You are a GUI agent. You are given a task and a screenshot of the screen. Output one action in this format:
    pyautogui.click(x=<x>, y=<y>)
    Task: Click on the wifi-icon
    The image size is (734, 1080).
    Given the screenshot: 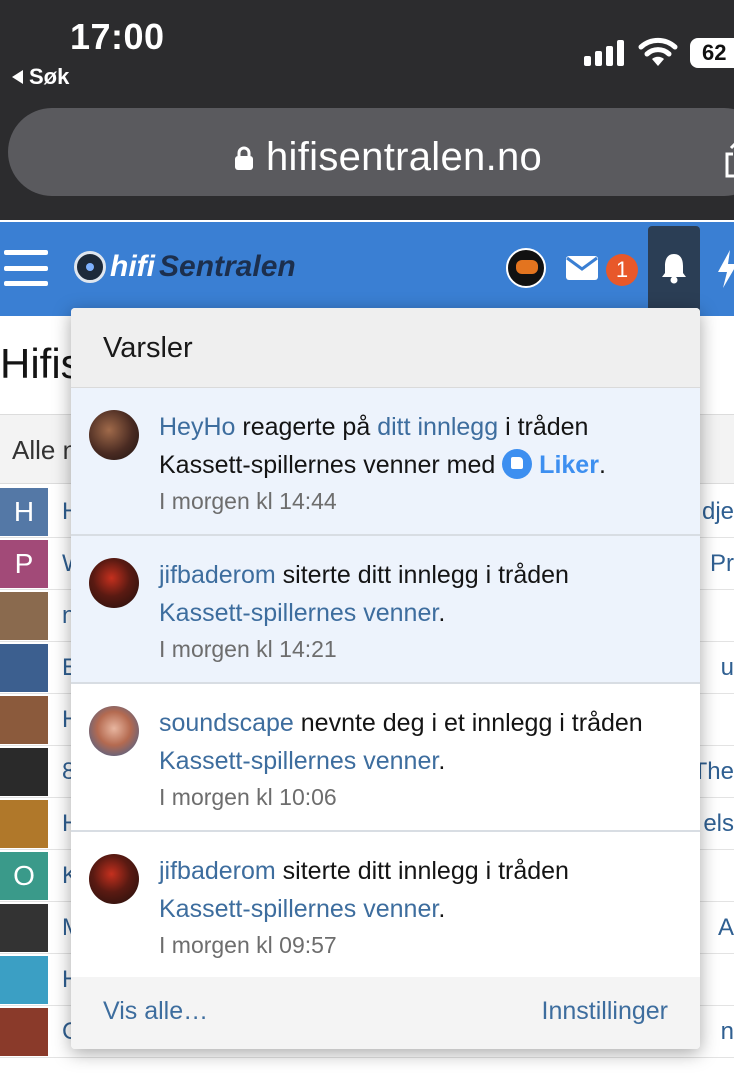 What is the action you would take?
    pyautogui.click(x=658, y=51)
    